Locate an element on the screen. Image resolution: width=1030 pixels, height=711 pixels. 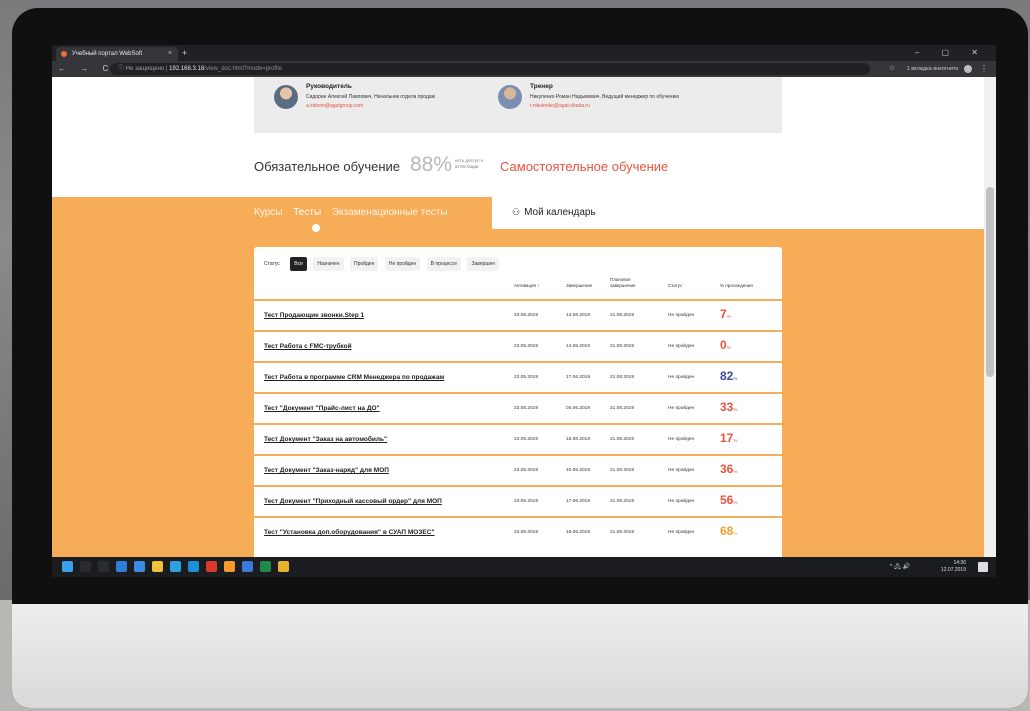
self-learning-tab: Самостоятельное обучение is located at coordinates (584, 166).